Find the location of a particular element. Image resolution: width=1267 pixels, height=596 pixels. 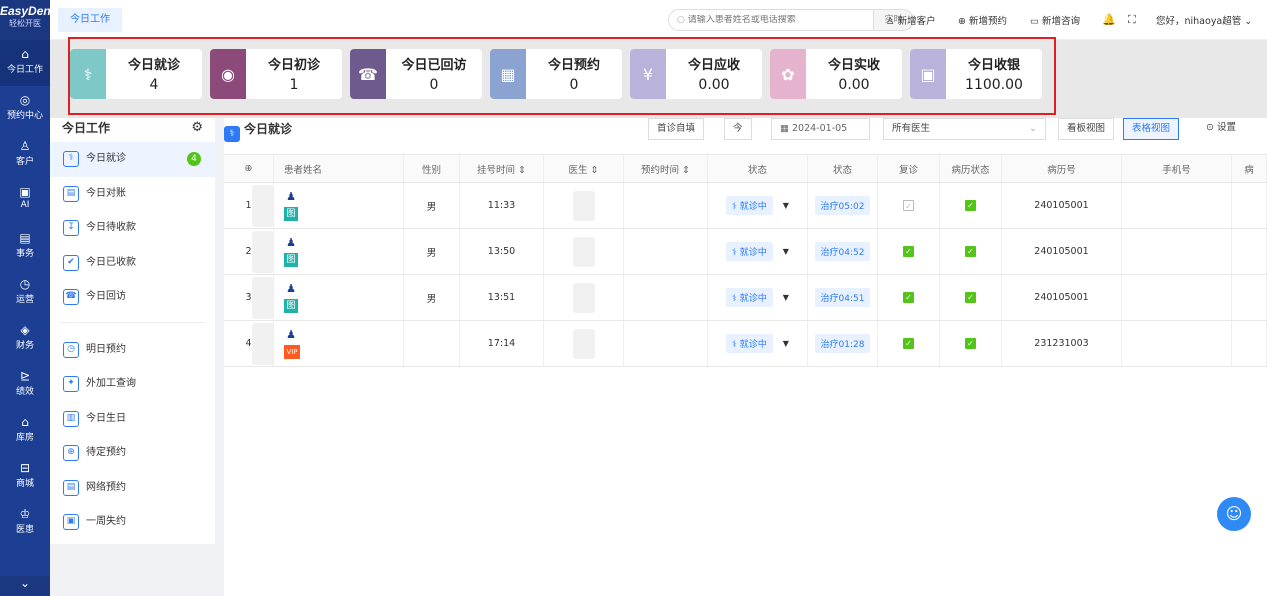

table-row: 1 ♟ 图男 11:33 ⚕ 就诊中 ▼ 治疗05:02 ✓ ✓ 240105001 is located at coordinates (745, 206).